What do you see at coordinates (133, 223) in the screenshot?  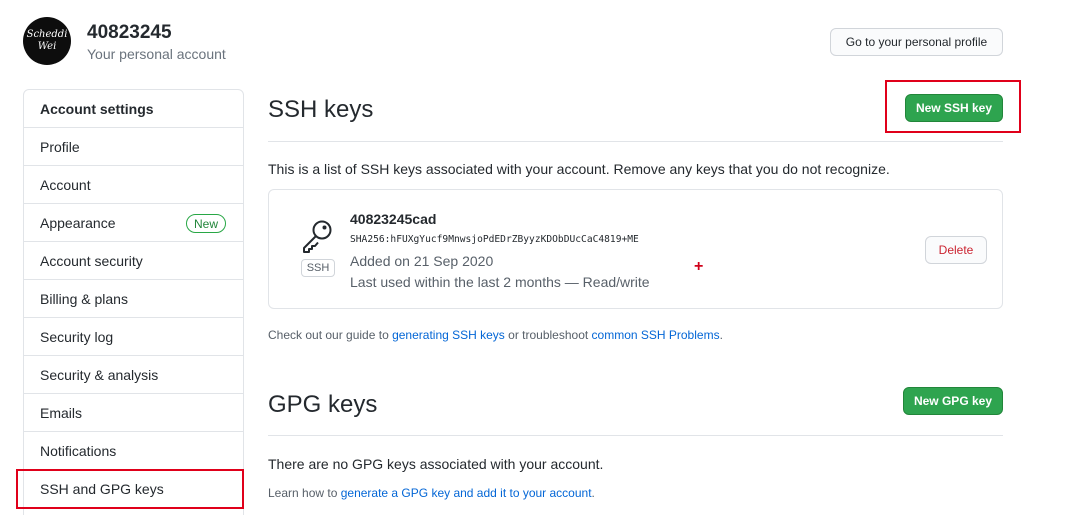 I see `sidebar-item-appearance: Appearance New` at bounding box center [133, 223].